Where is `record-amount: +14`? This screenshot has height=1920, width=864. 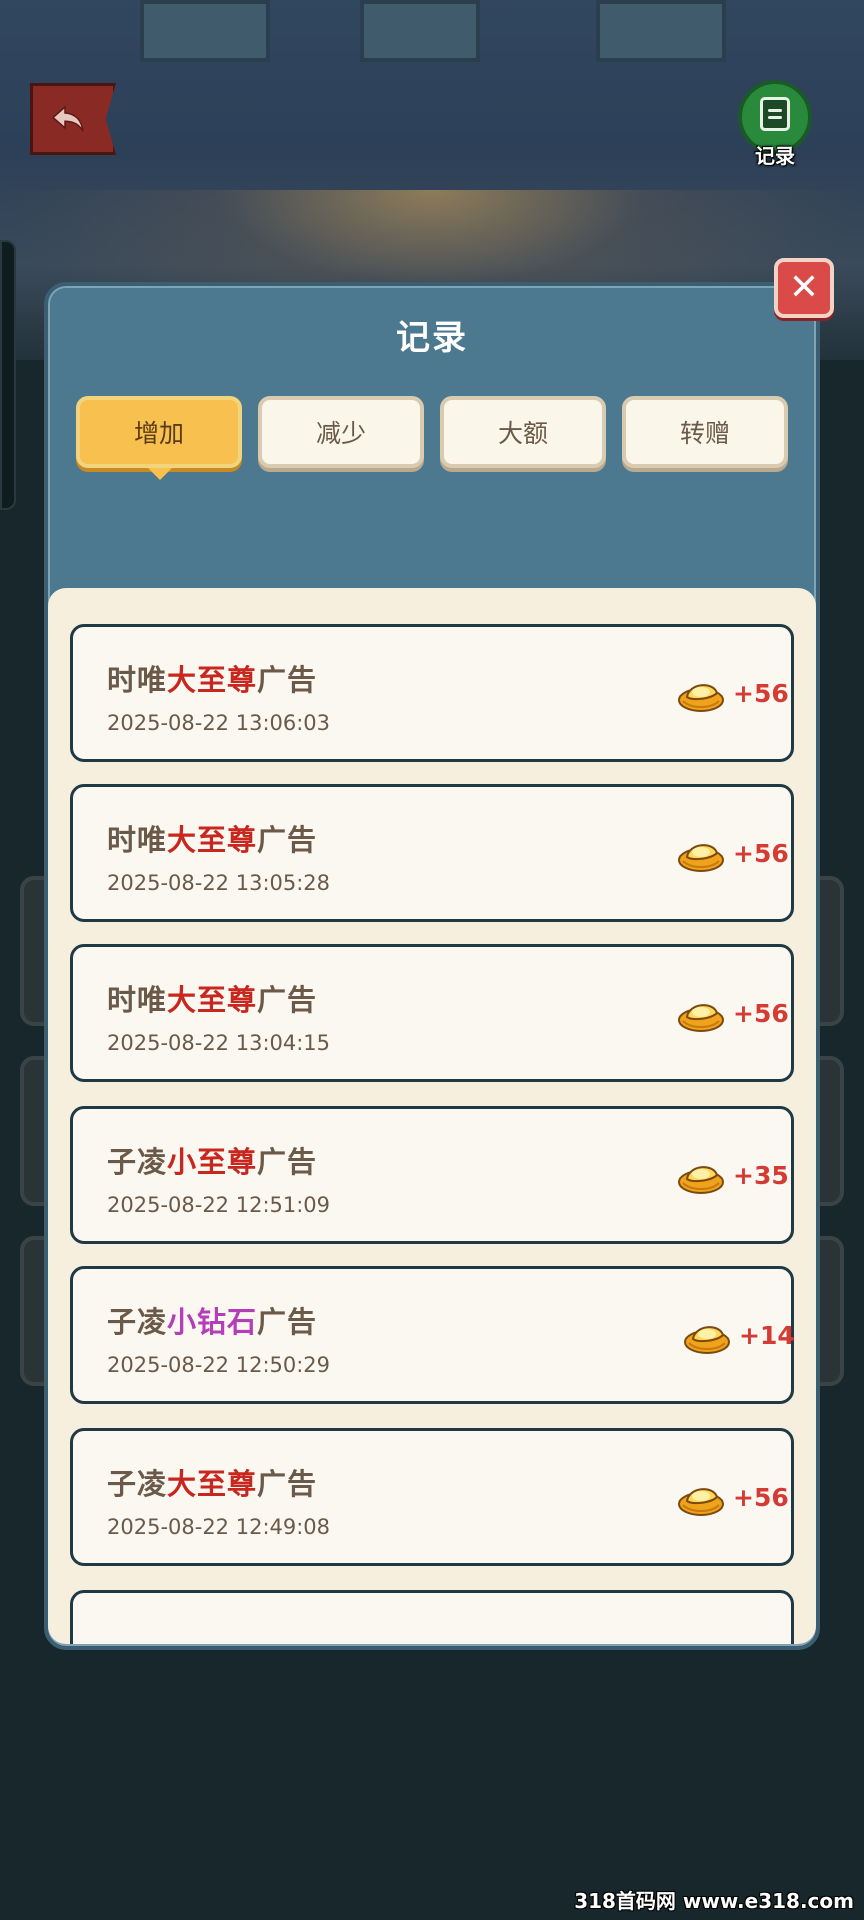
record-amount: +14 is located at coordinates (767, 1335).